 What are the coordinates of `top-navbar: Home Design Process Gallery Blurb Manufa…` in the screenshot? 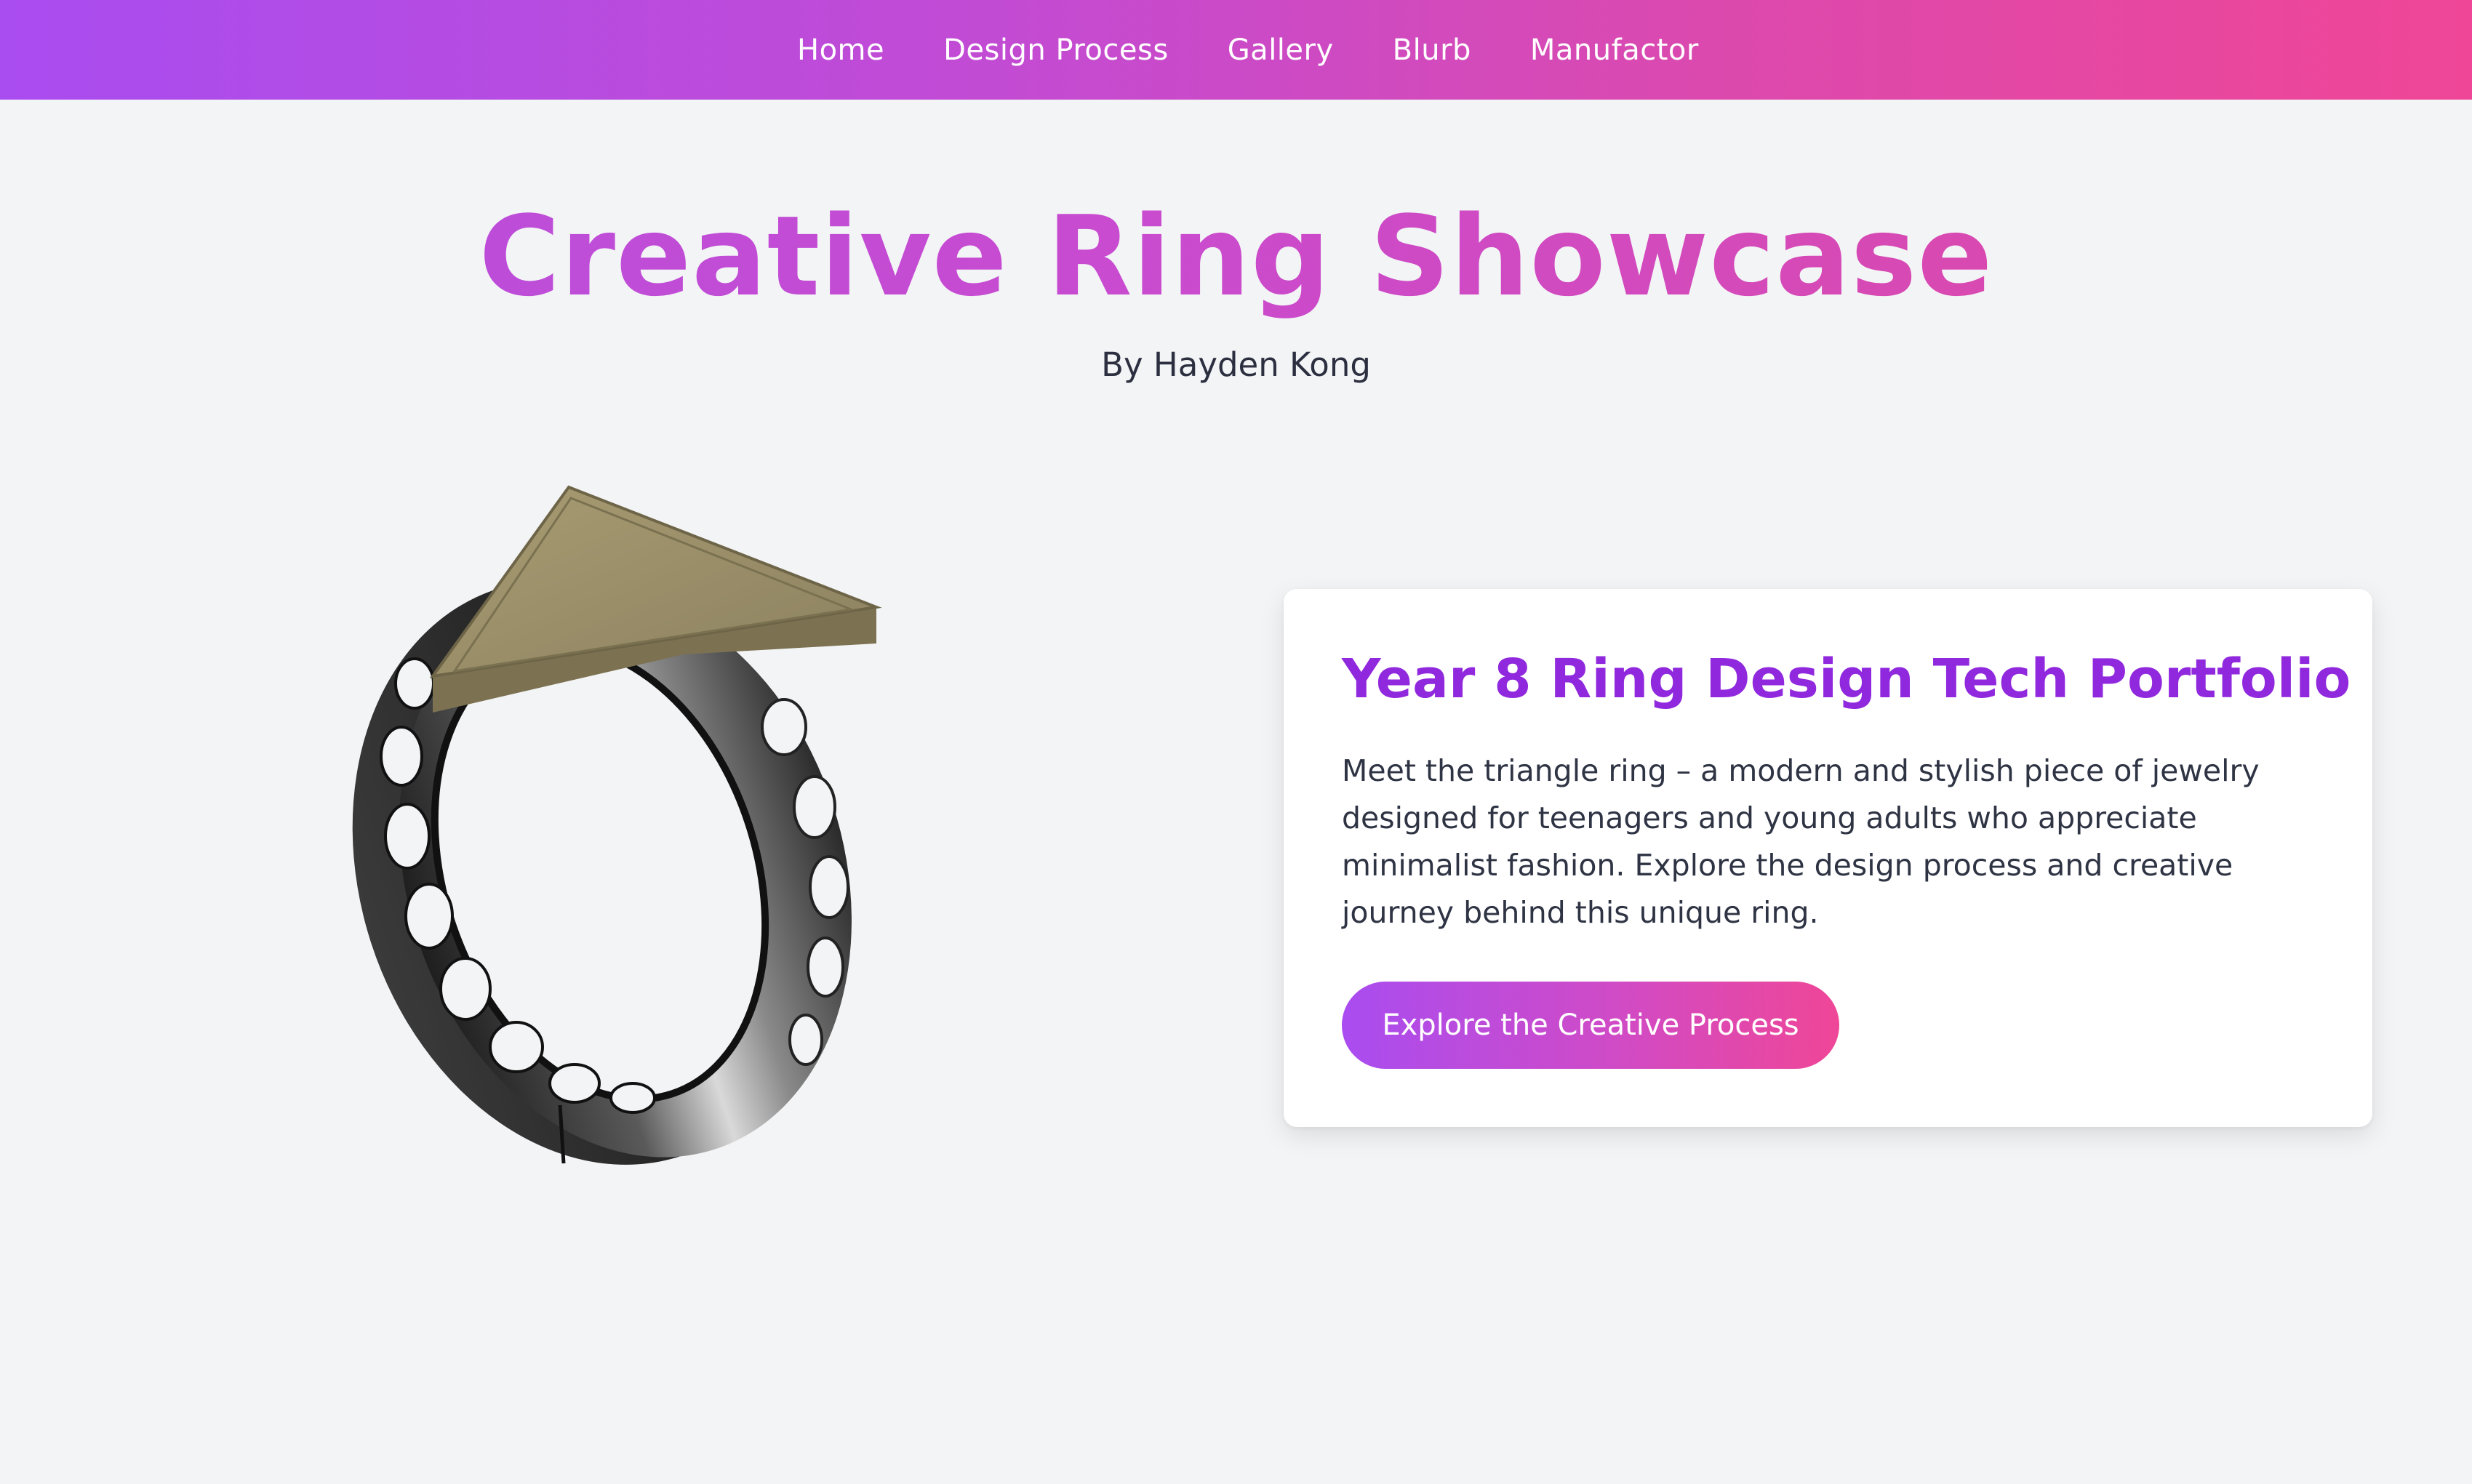 It's located at (1236, 50).